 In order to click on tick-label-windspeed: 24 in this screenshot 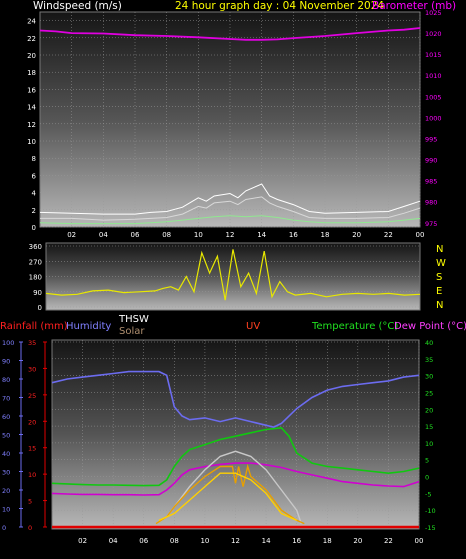, I will do `click(31, 22)`.